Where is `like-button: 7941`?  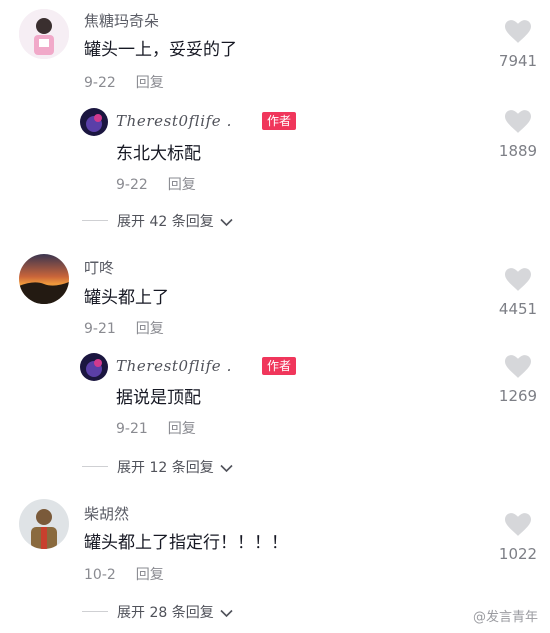 like-button: 7941 is located at coordinates (518, 45).